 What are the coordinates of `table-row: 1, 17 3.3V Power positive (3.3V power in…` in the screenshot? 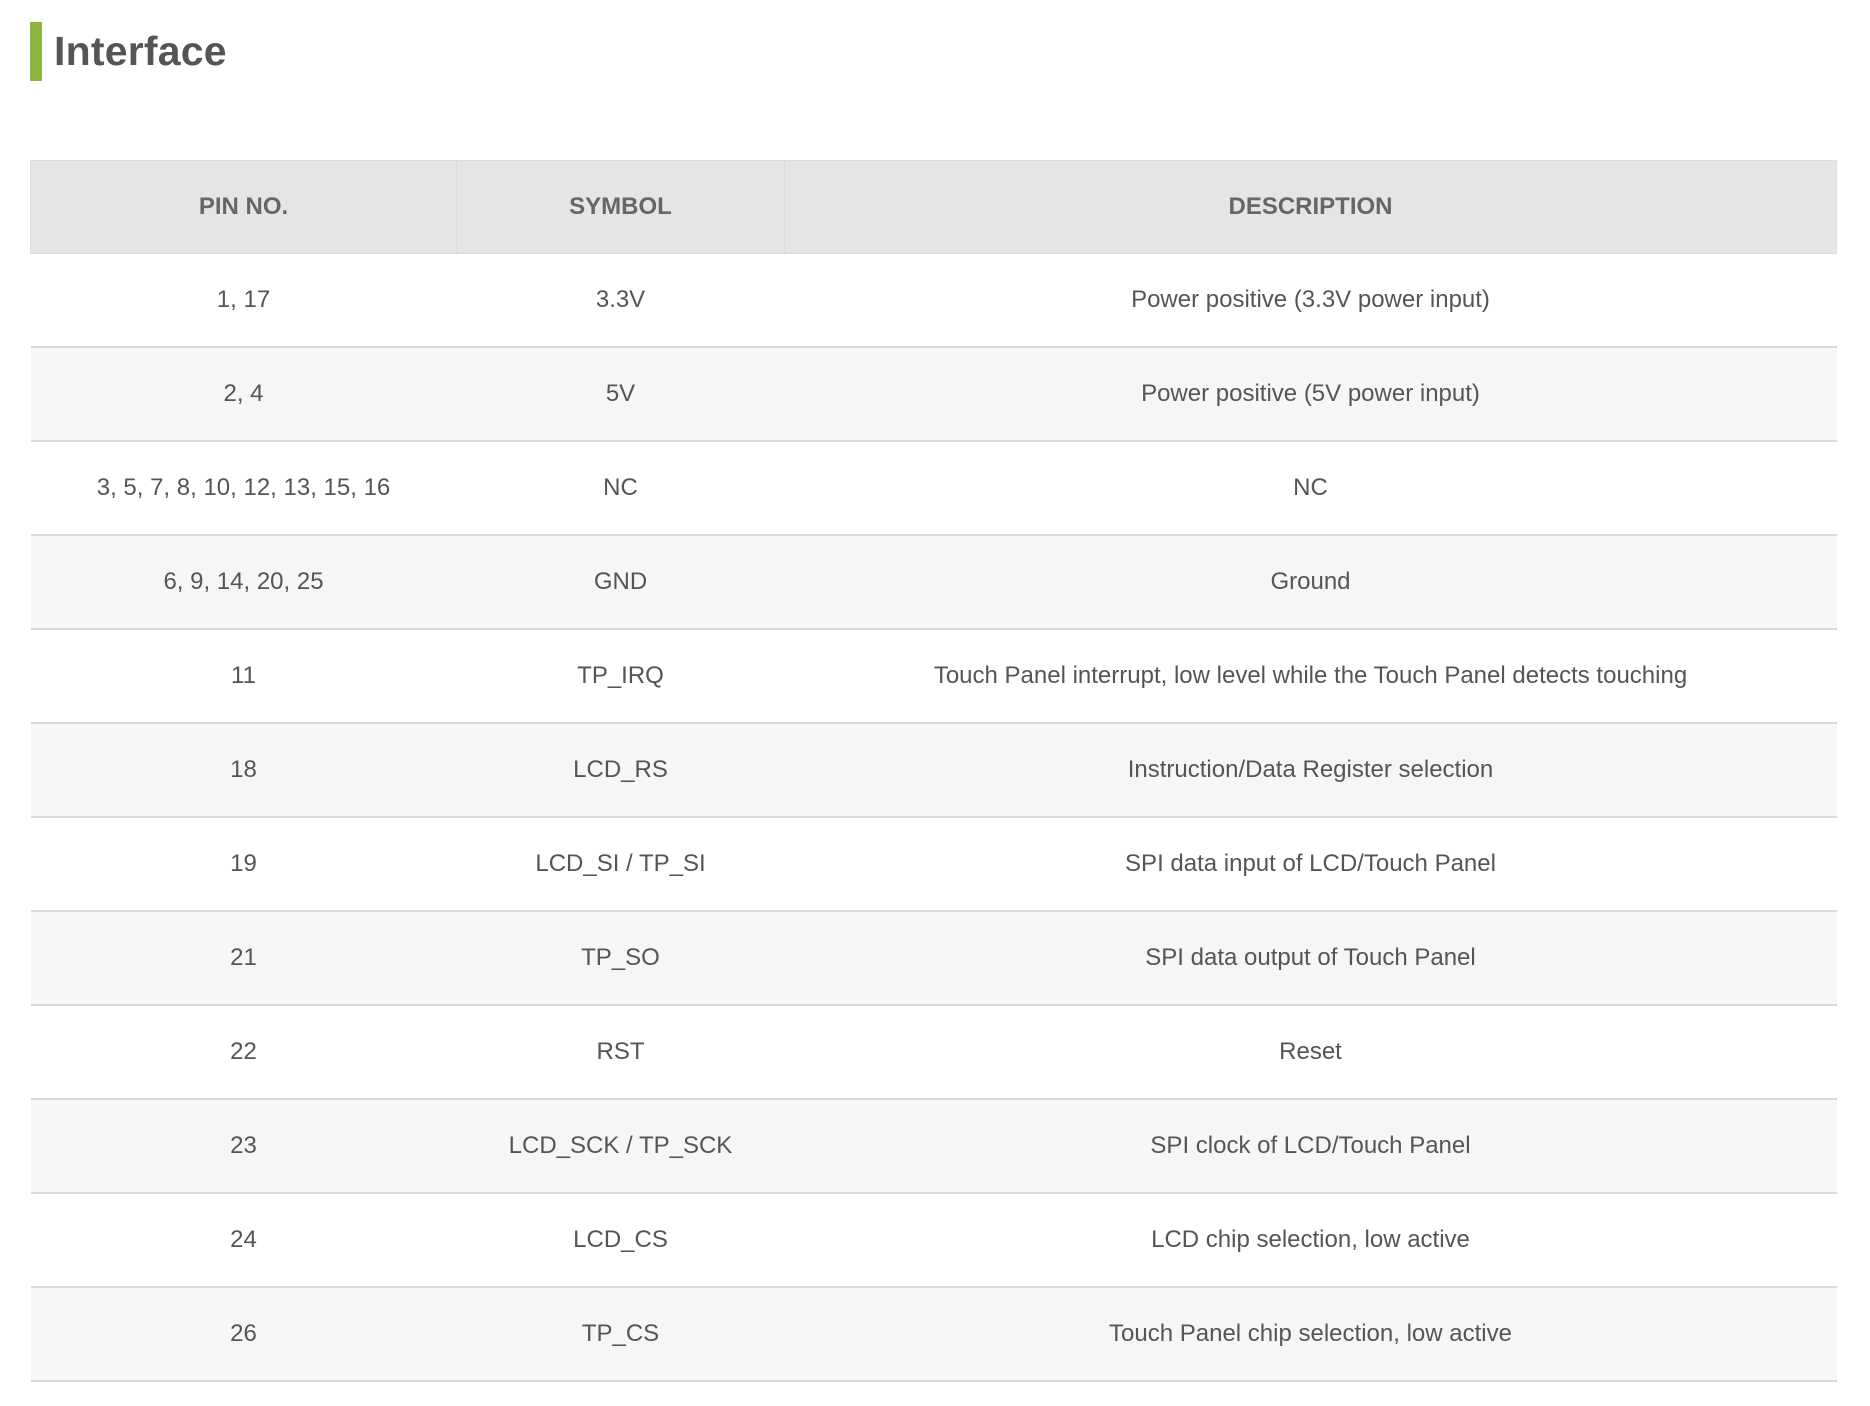 It's located at (933, 300).